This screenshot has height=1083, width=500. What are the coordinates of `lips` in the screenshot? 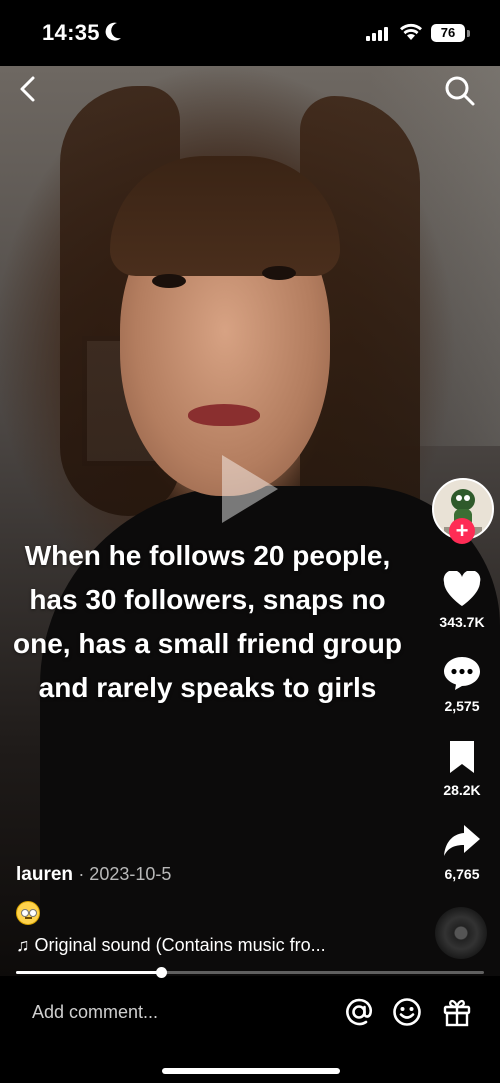 It's located at (224, 415).